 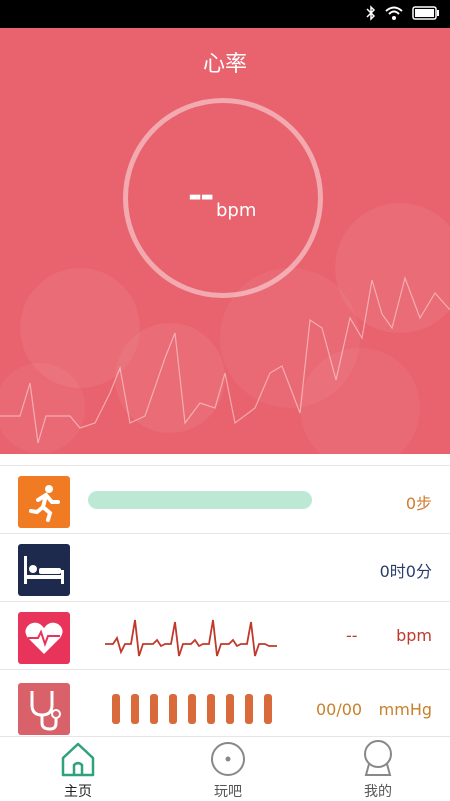 What do you see at coordinates (418, 503) in the screenshot?
I see `steps-value: 0步` at bounding box center [418, 503].